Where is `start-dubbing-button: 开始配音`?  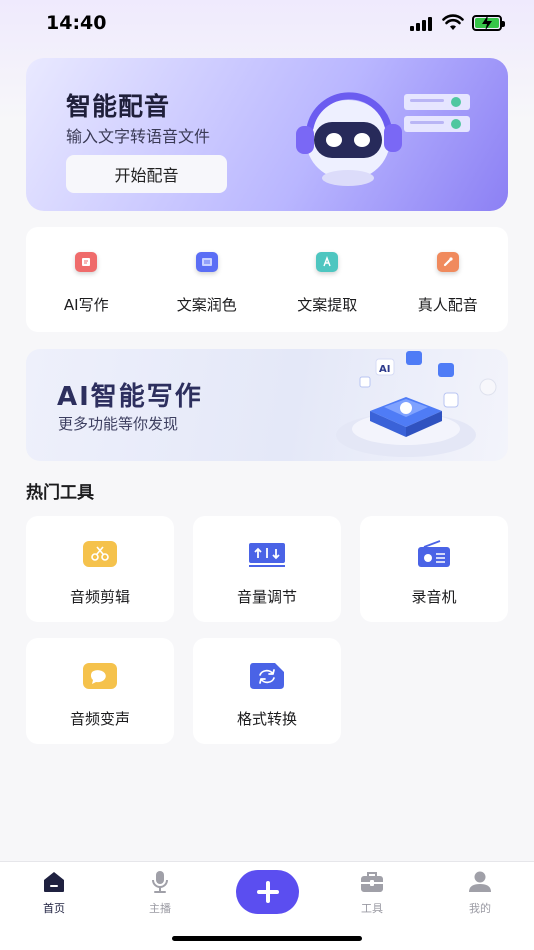
start-dubbing-button: 开始配音 is located at coordinates (146, 174).